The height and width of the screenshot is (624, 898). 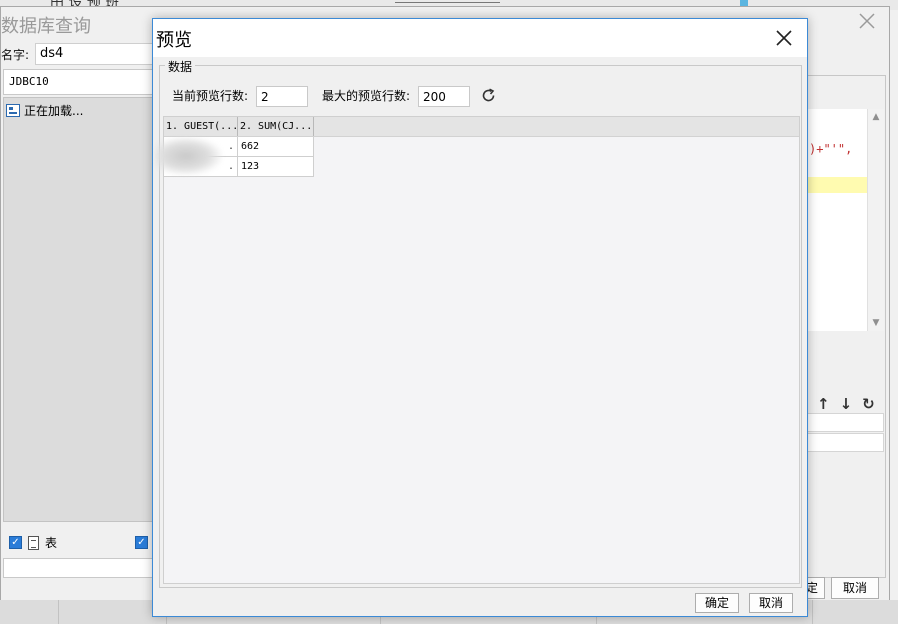 I want to click on sql-code-line: )+"'",, so click(x=831, y=149).